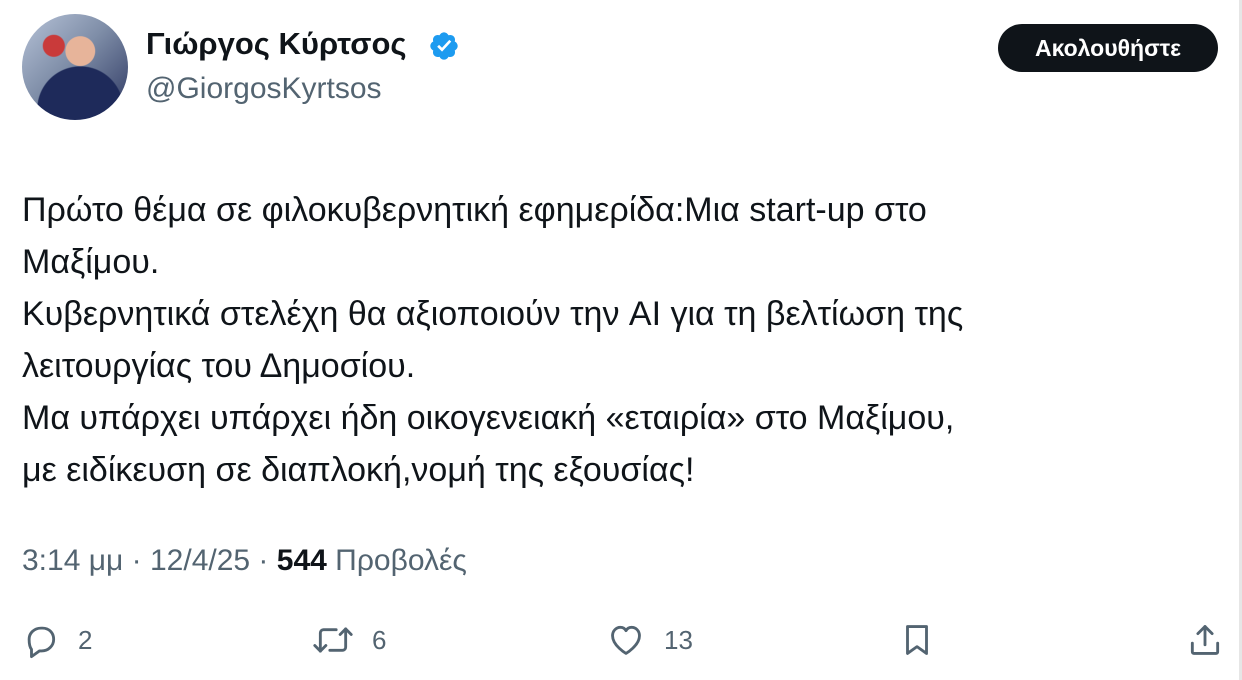 Image resolution: width=1242 pixels, height=680 pixels. Describe the element at coordinates (41, 642) in the screenshot. I see `reply-icon` at that location.